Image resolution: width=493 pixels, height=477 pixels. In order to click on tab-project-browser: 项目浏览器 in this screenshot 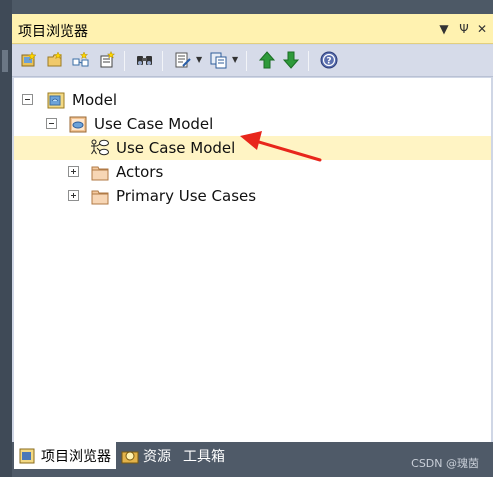, I will do `click(65, 455)`.